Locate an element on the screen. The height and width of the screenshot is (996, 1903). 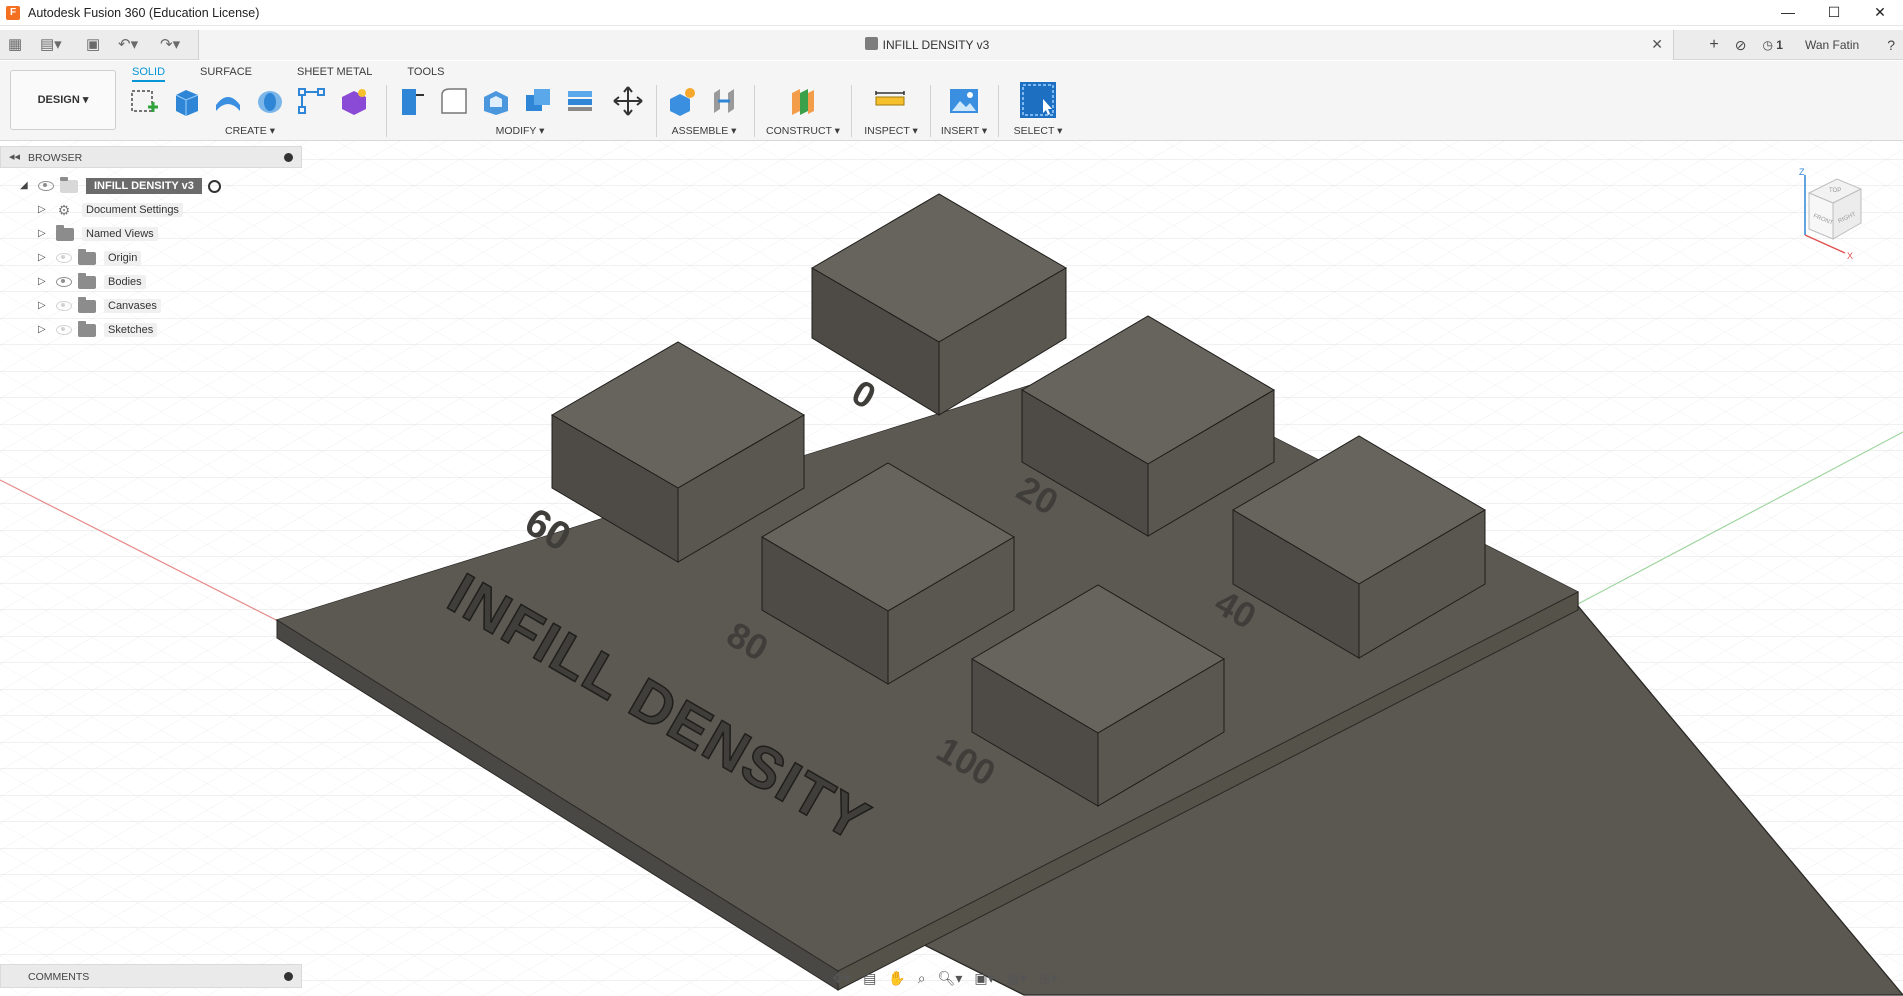
pattern-icon is located at coordinates (312, 101).